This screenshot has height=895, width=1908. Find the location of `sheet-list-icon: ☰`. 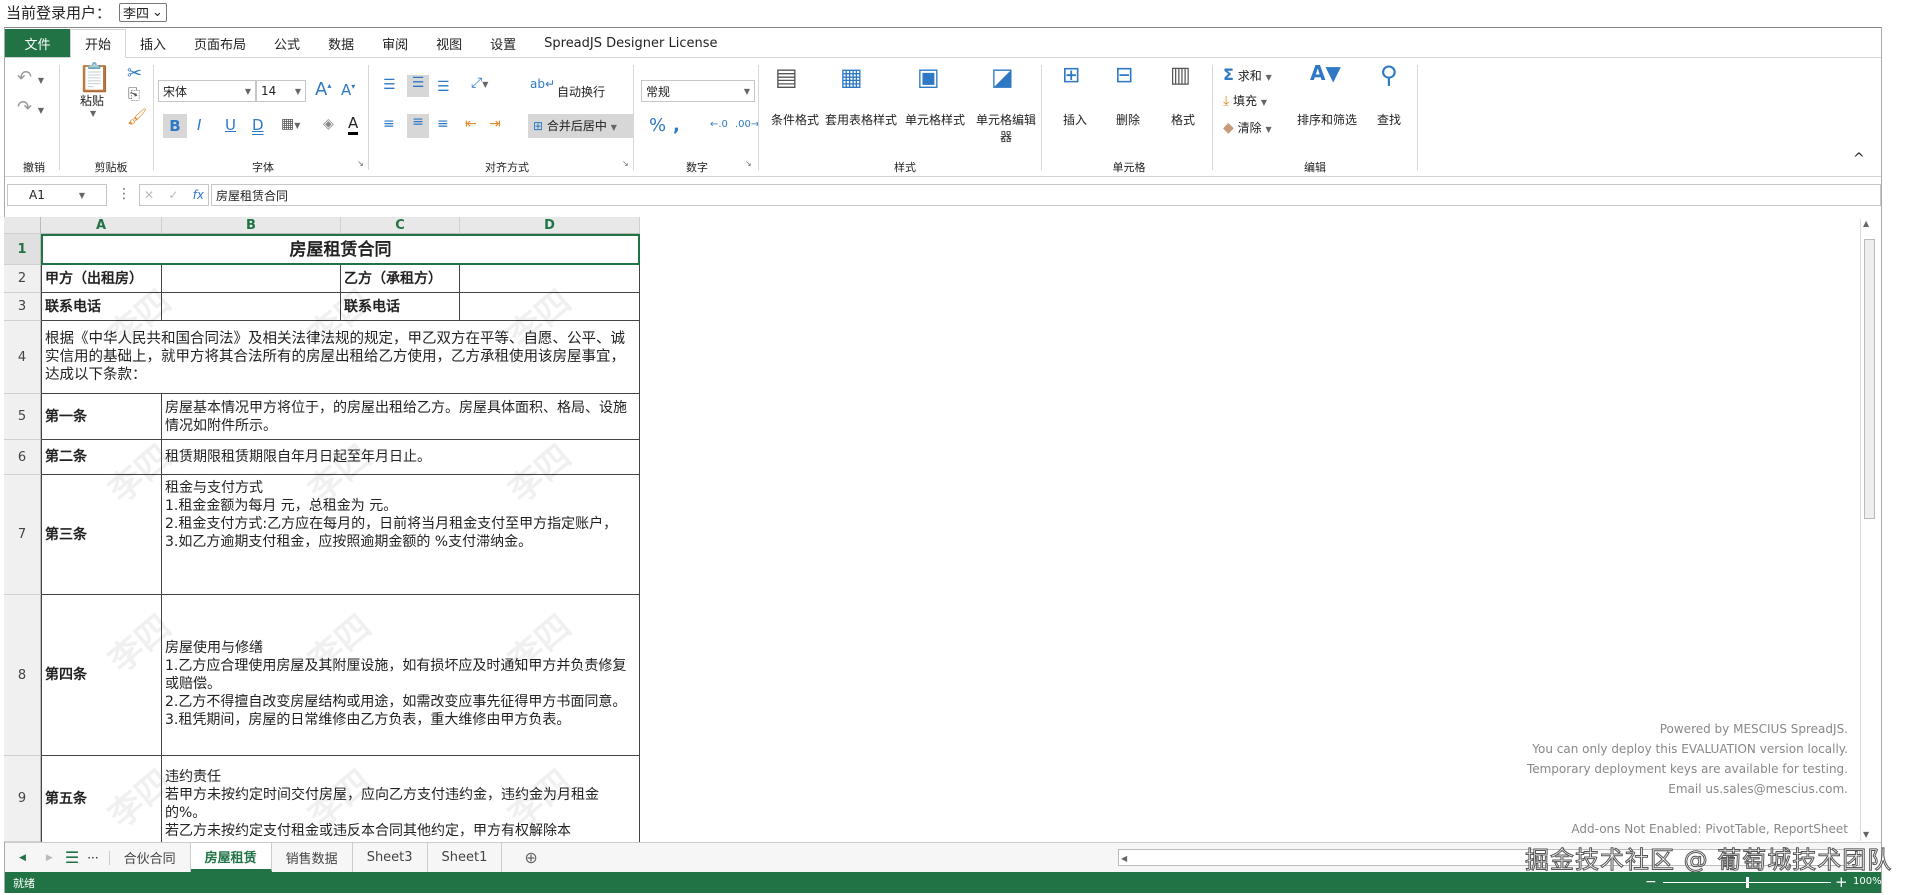

sheet-list-icon: ☰ is located at coordinates (72, 857).